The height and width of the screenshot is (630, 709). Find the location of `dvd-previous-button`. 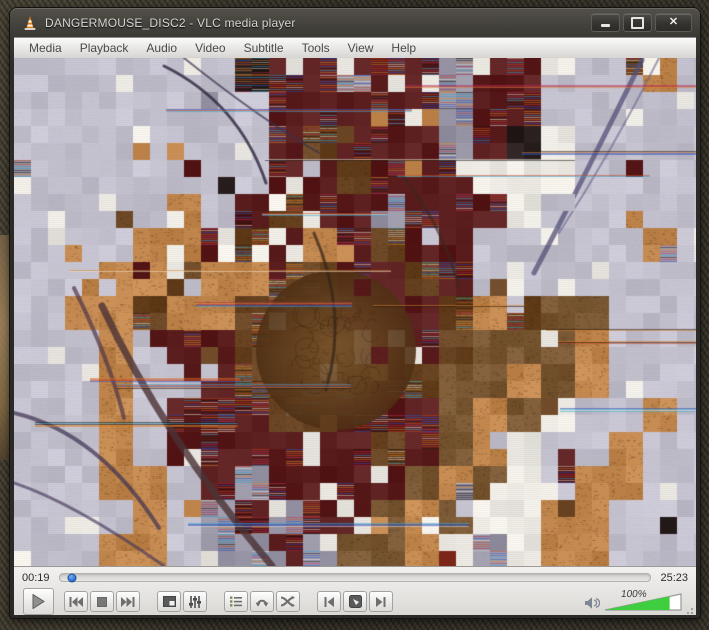

dvd-previous-button is located at coordinates (329, 601).